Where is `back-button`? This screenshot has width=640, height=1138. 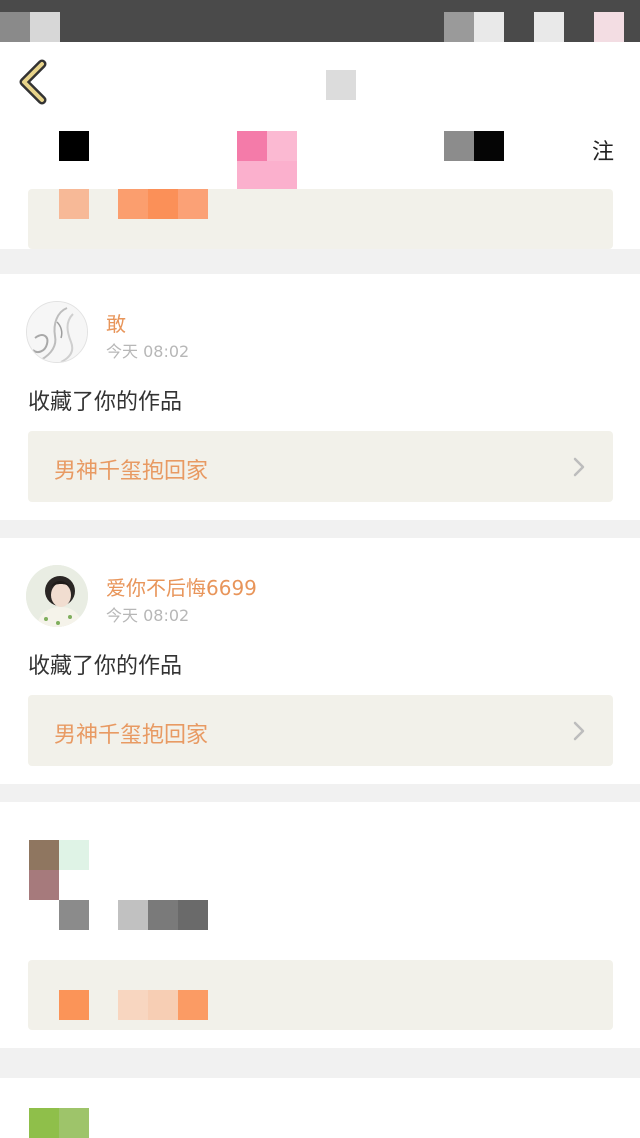
back-button is located at coordinates (35, 82).